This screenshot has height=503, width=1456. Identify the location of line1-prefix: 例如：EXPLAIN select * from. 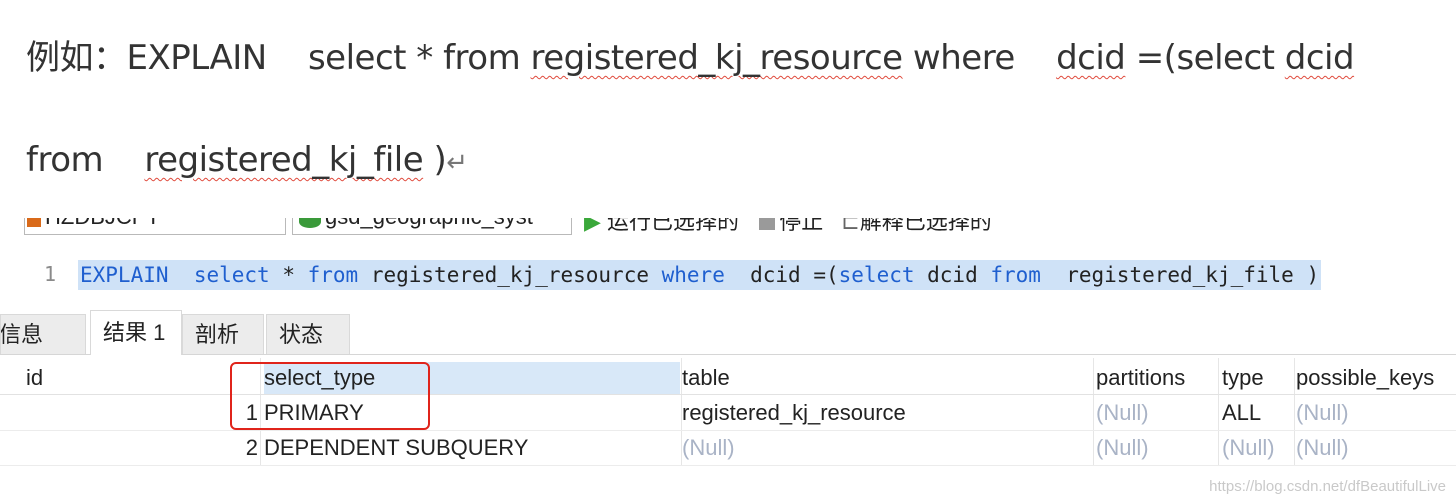
(278, 58).